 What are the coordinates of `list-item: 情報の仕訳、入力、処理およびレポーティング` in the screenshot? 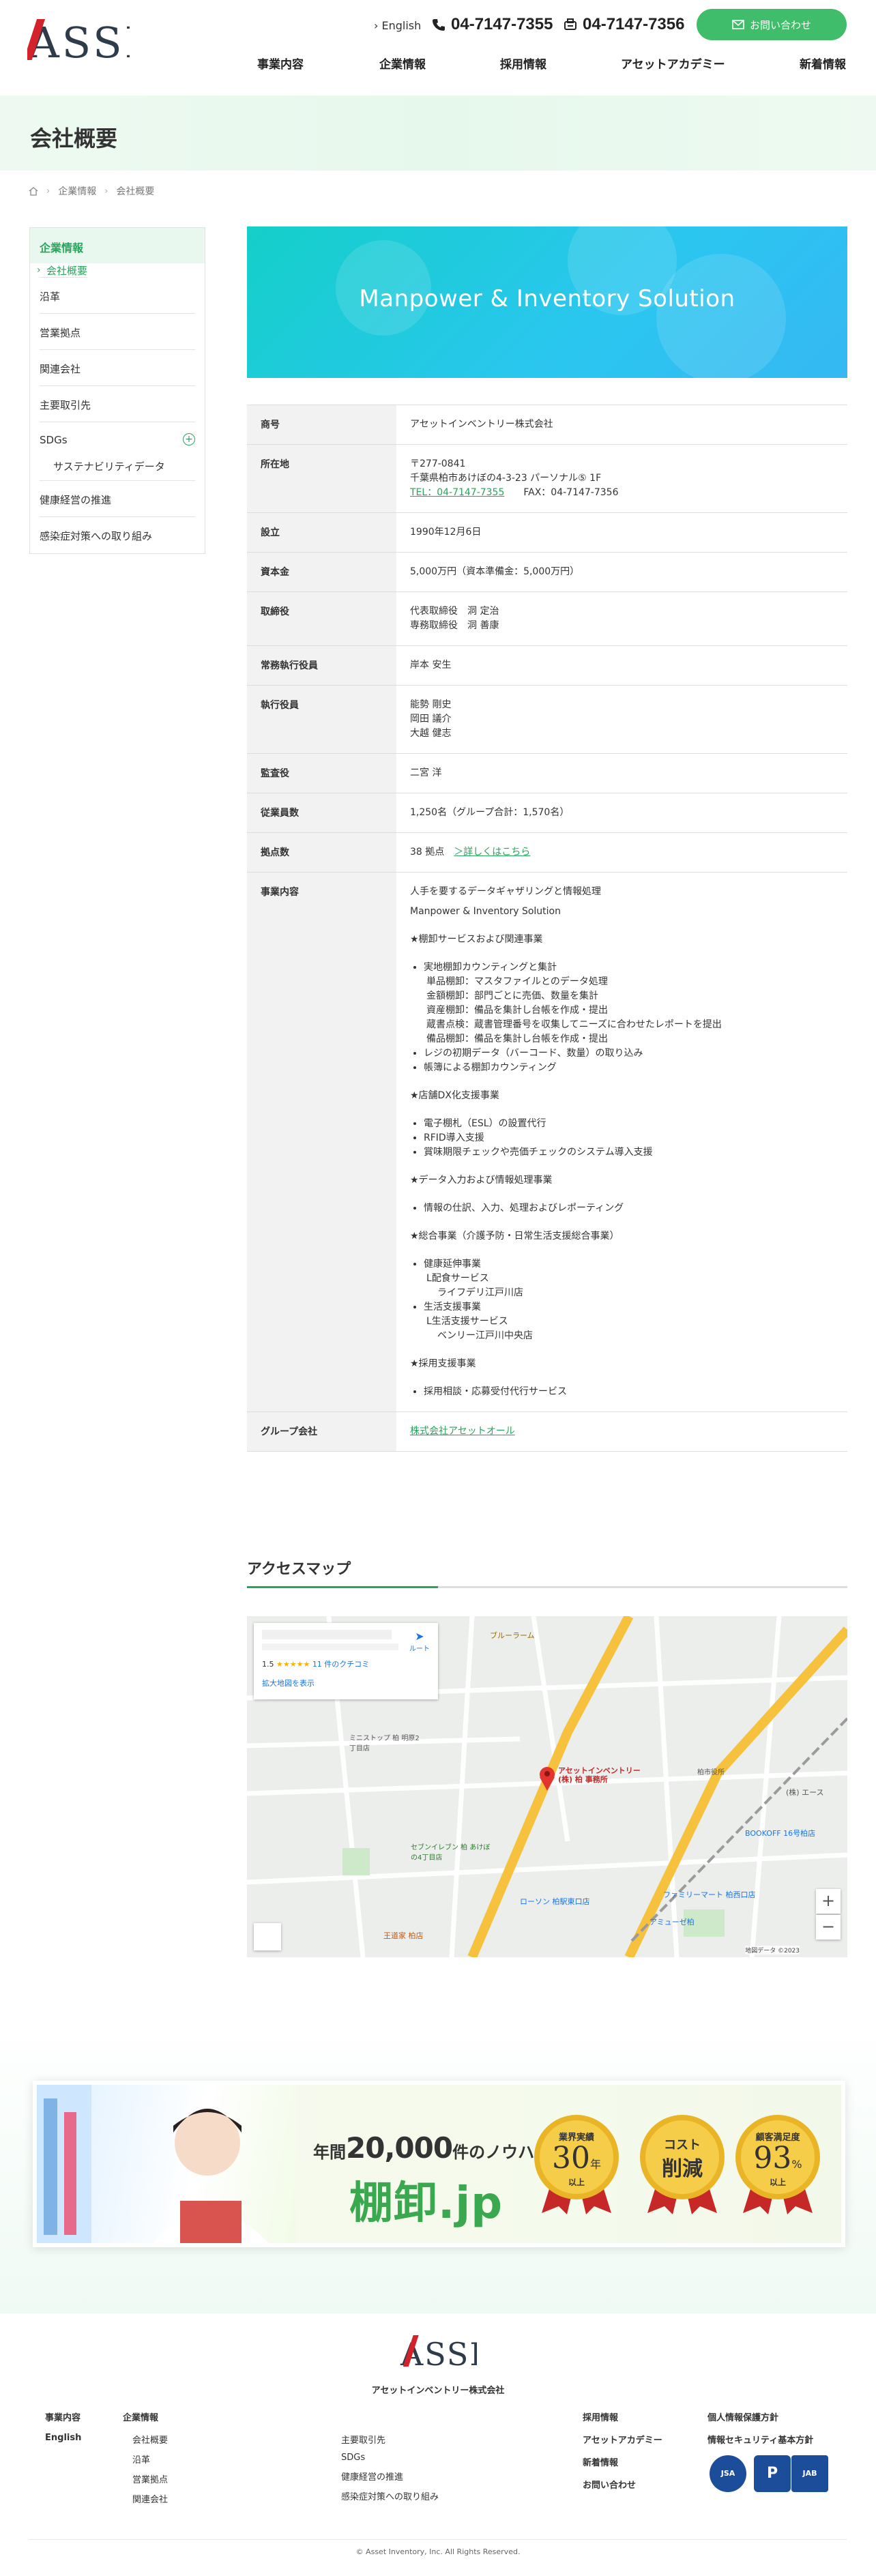 It's located at (629, 1208).